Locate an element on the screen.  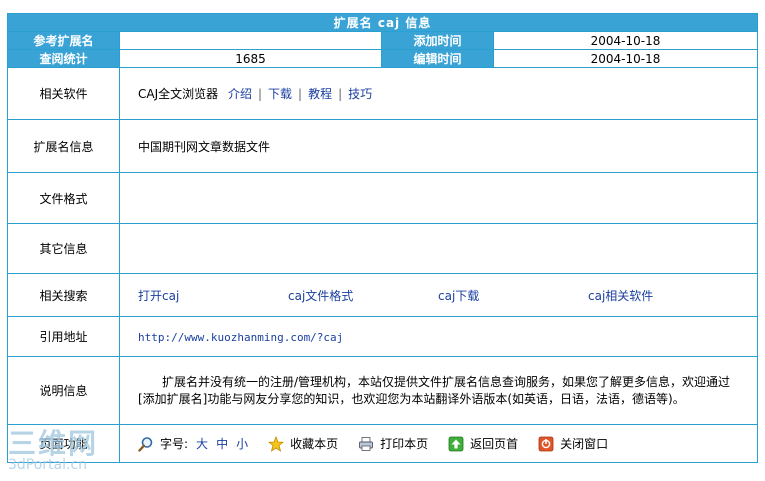
close-window-label: 关闭窗口 is located at coordinates (584, 444).